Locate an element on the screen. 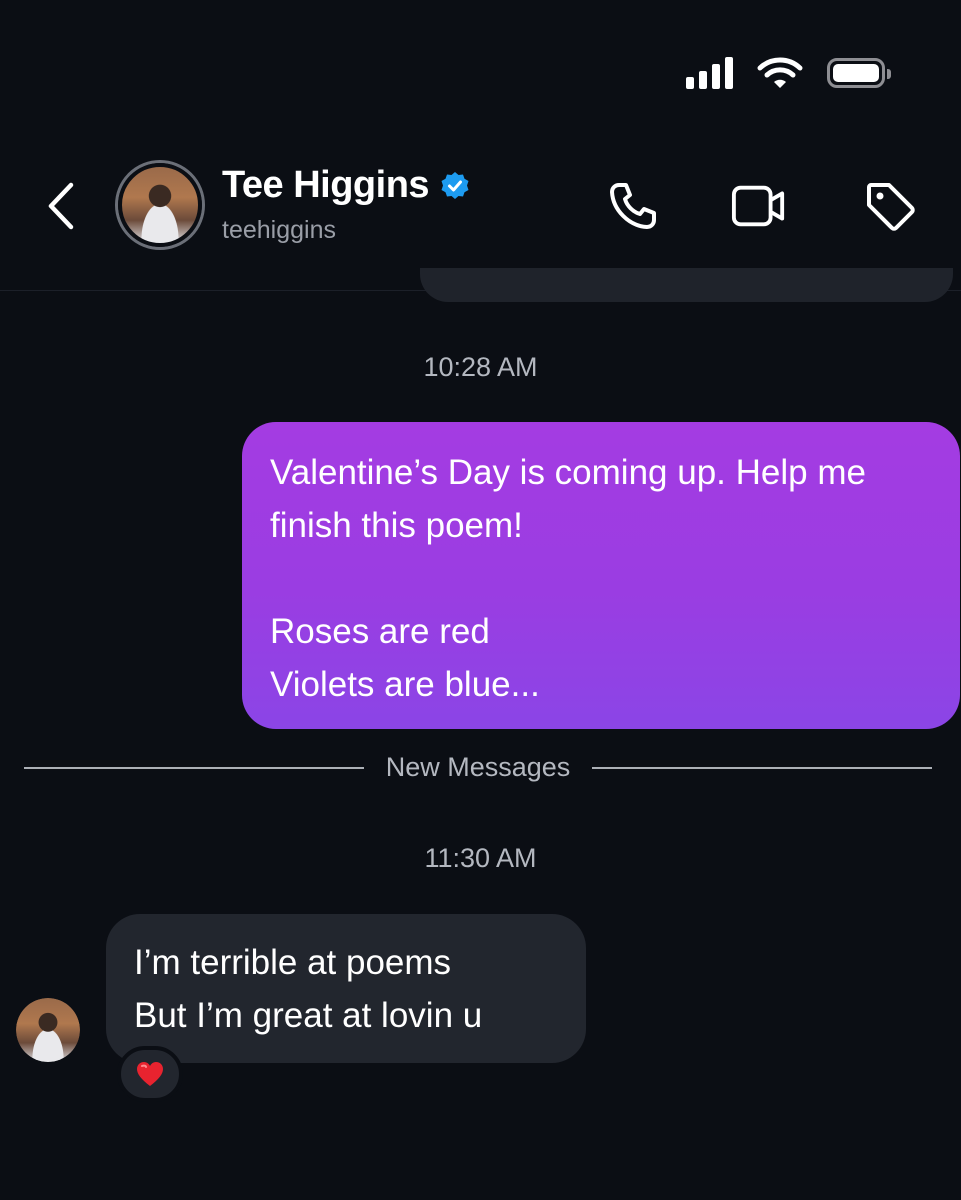  status-bar is located at coordinates (788, 73).